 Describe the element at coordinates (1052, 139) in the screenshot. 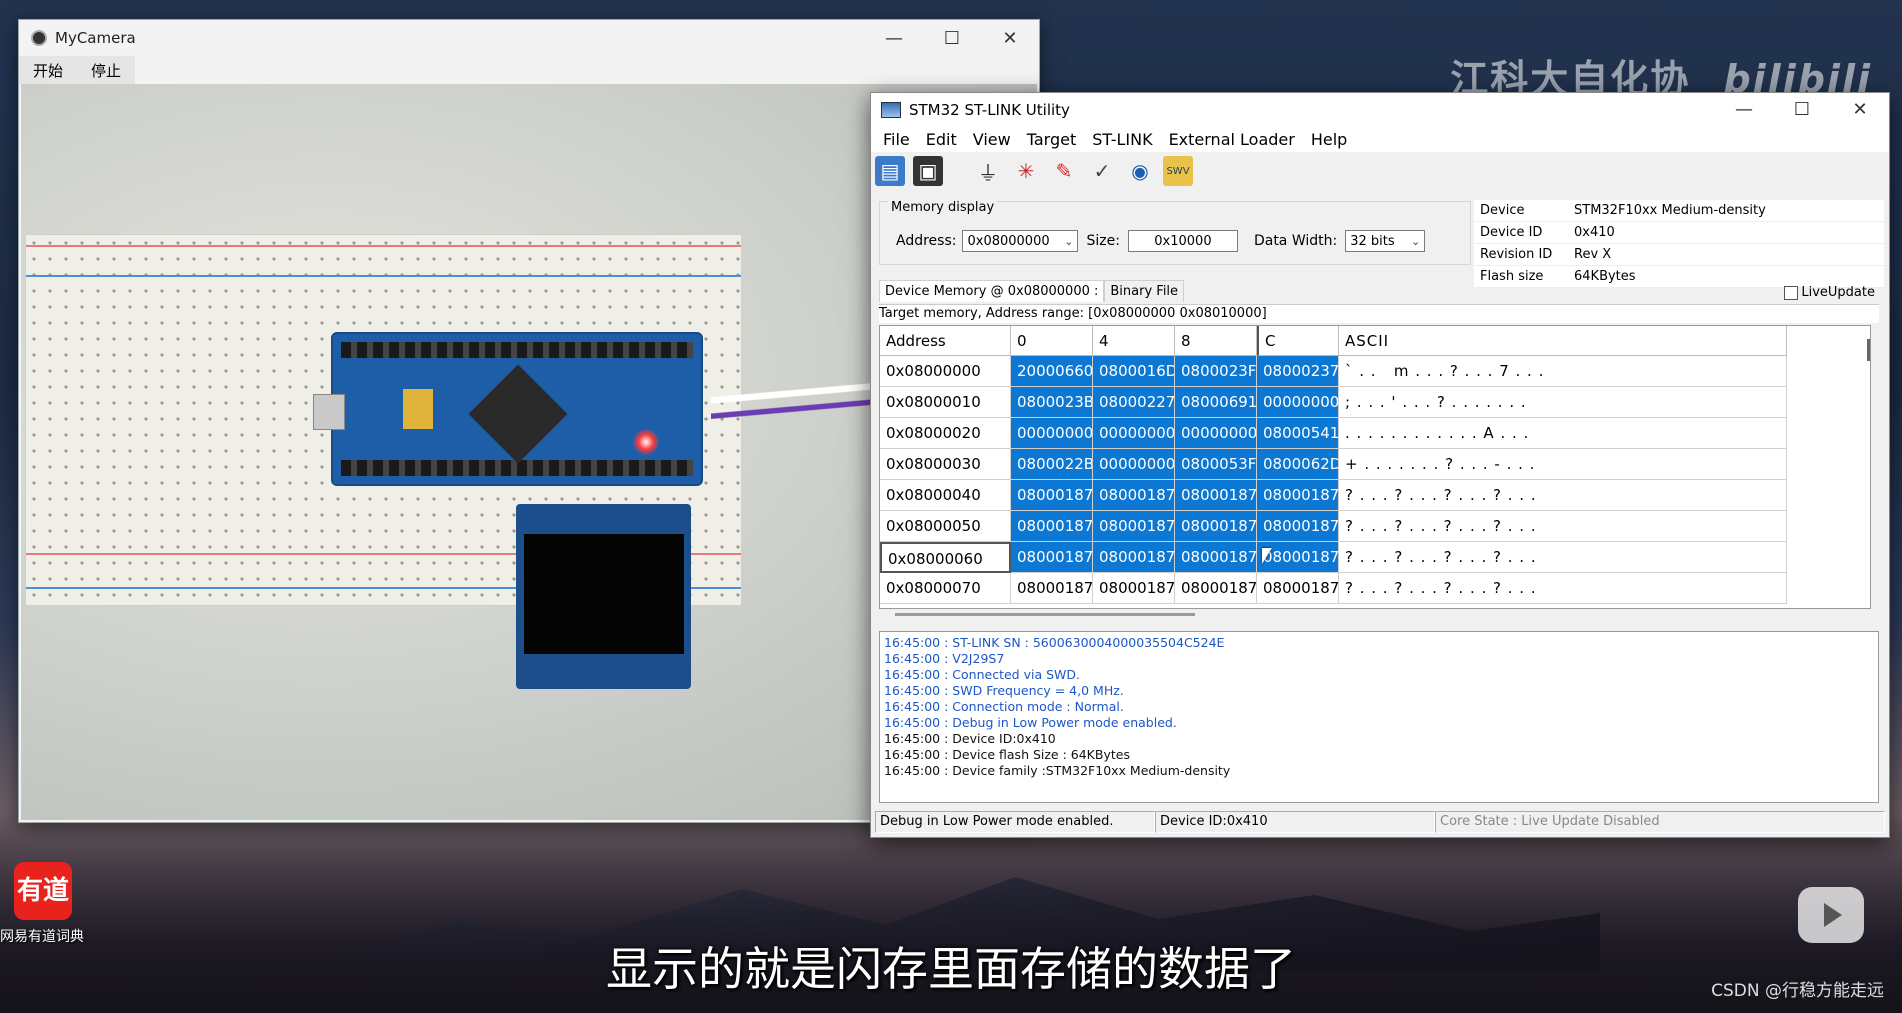

I see `menu-target: Target` at that location.